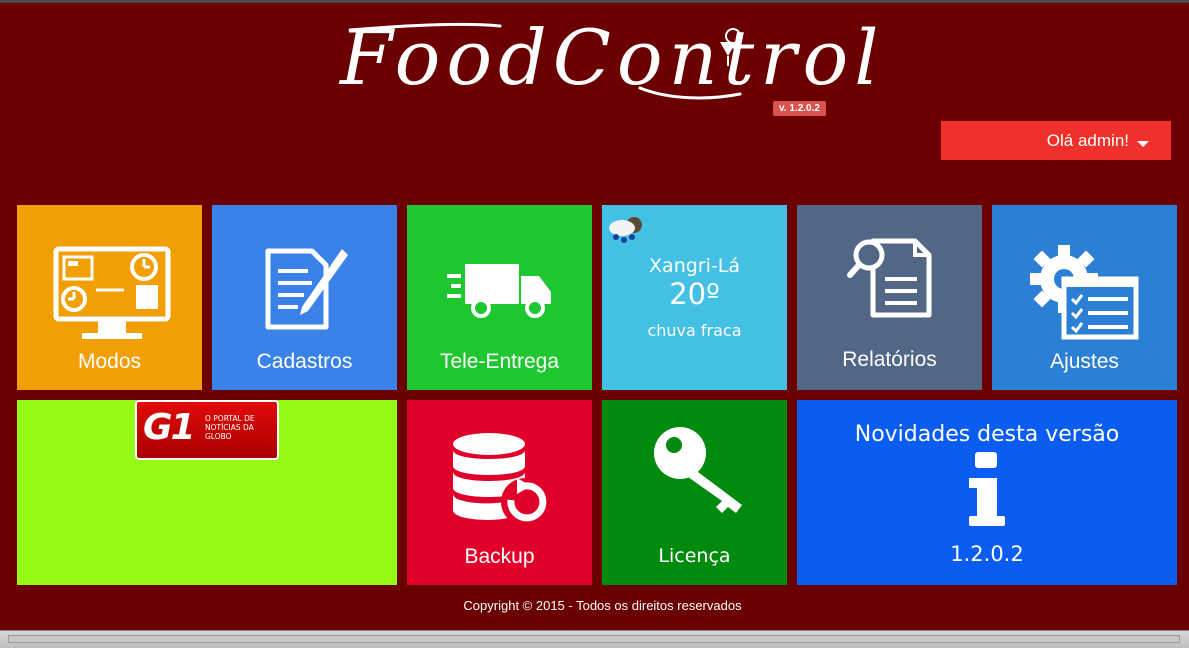  What do you see at coordinates (625, 230) in the screenshot?
I see `rain-cloud-icon` at bounding box center [625, 230].